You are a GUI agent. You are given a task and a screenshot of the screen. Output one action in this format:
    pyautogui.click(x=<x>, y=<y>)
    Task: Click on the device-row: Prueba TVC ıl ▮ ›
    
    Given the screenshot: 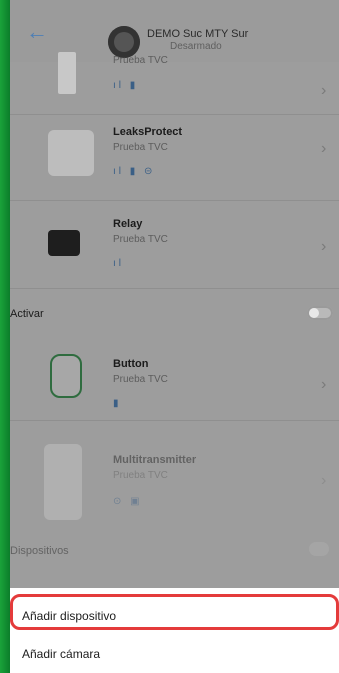 What is the action you would take?
    pyautogui.click(x=174, y=74)
    